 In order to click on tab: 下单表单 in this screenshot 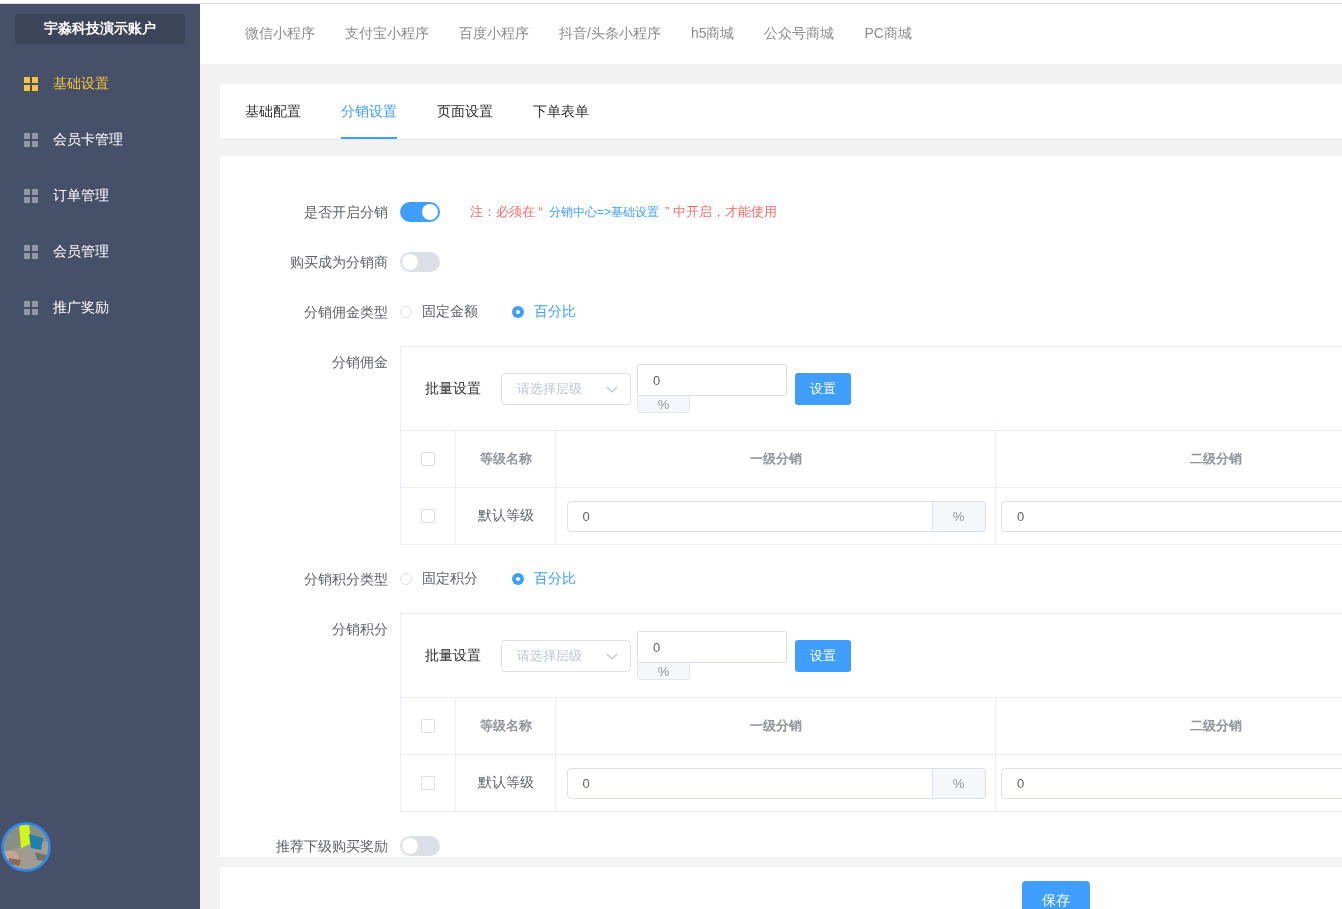, I will do `click(561, 111)`.